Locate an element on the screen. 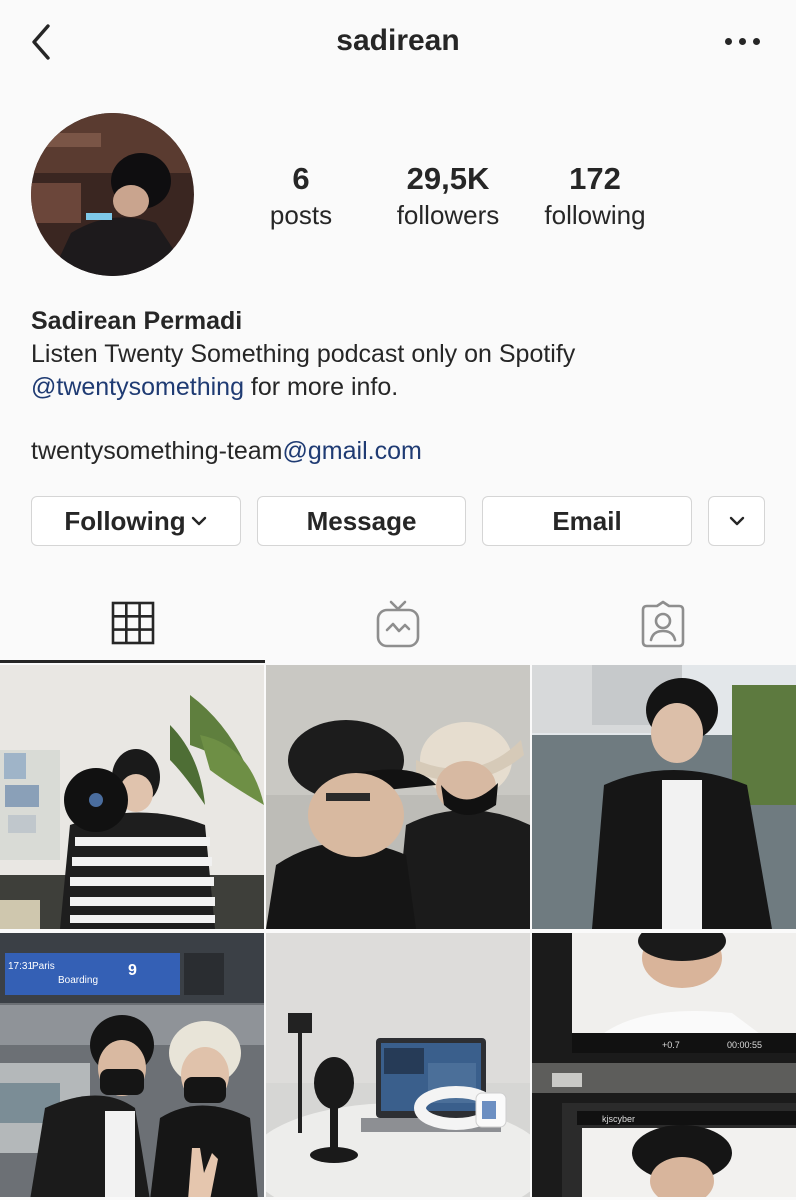 The width and height of the screenshot is (796, 1200). profile-actions: Following Message Email is located at coordinates (398, 522).